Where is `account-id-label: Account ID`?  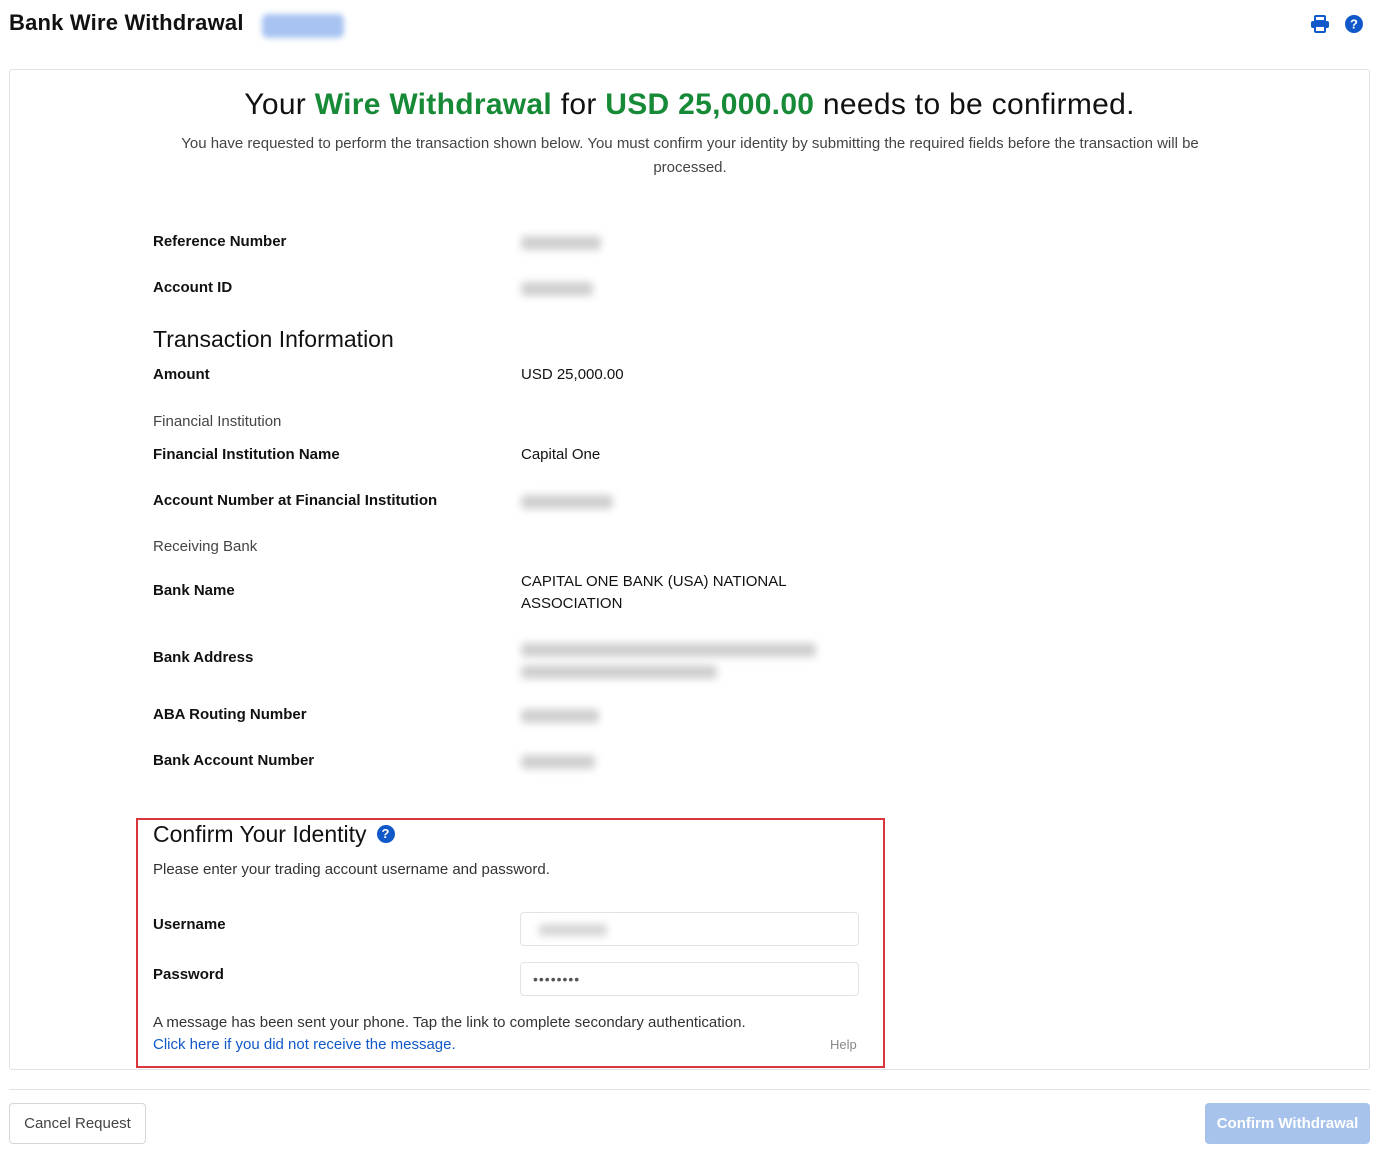
account-id-label: Account ID is located at coordinates (193, 287).